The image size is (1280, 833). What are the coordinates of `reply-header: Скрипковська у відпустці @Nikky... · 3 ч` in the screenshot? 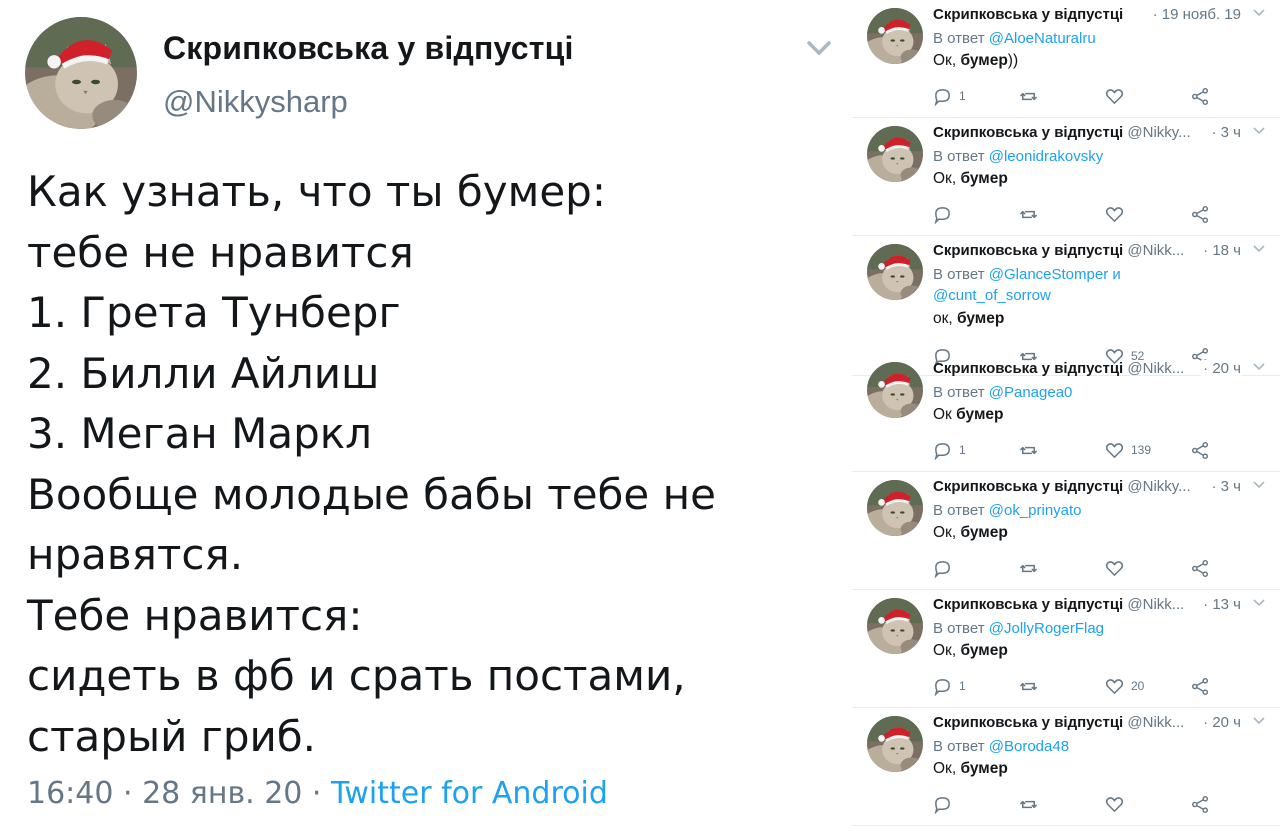 It's located at (1103, 487).